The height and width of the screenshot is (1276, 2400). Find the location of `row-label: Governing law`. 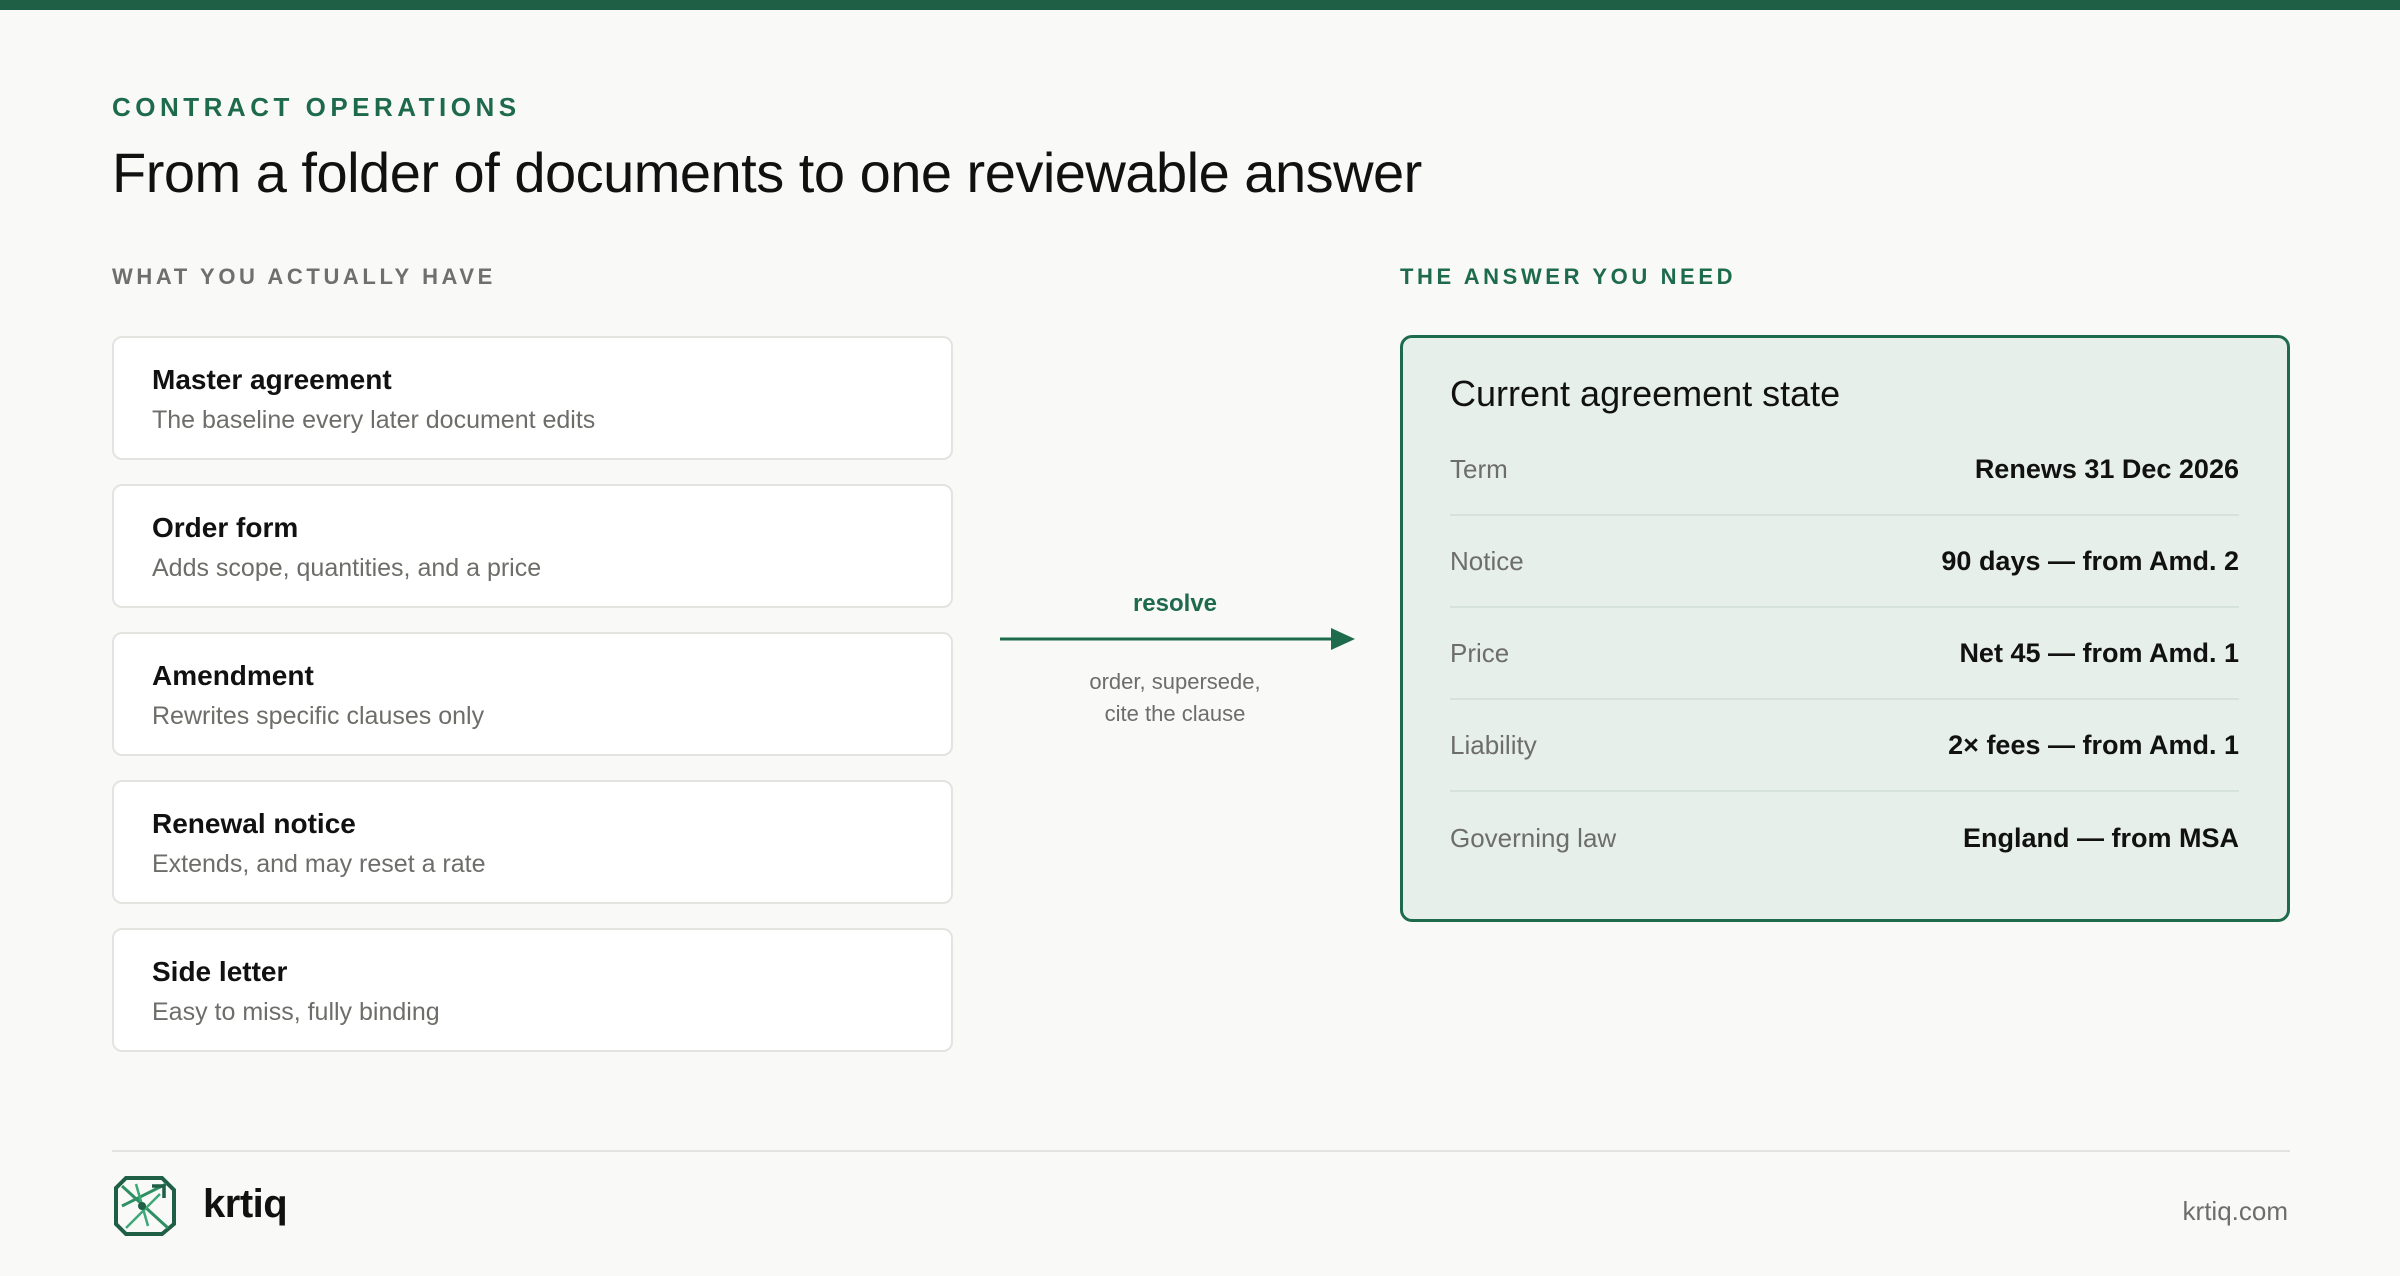

row-label: Governing law is located at coordinates (1533, 837).